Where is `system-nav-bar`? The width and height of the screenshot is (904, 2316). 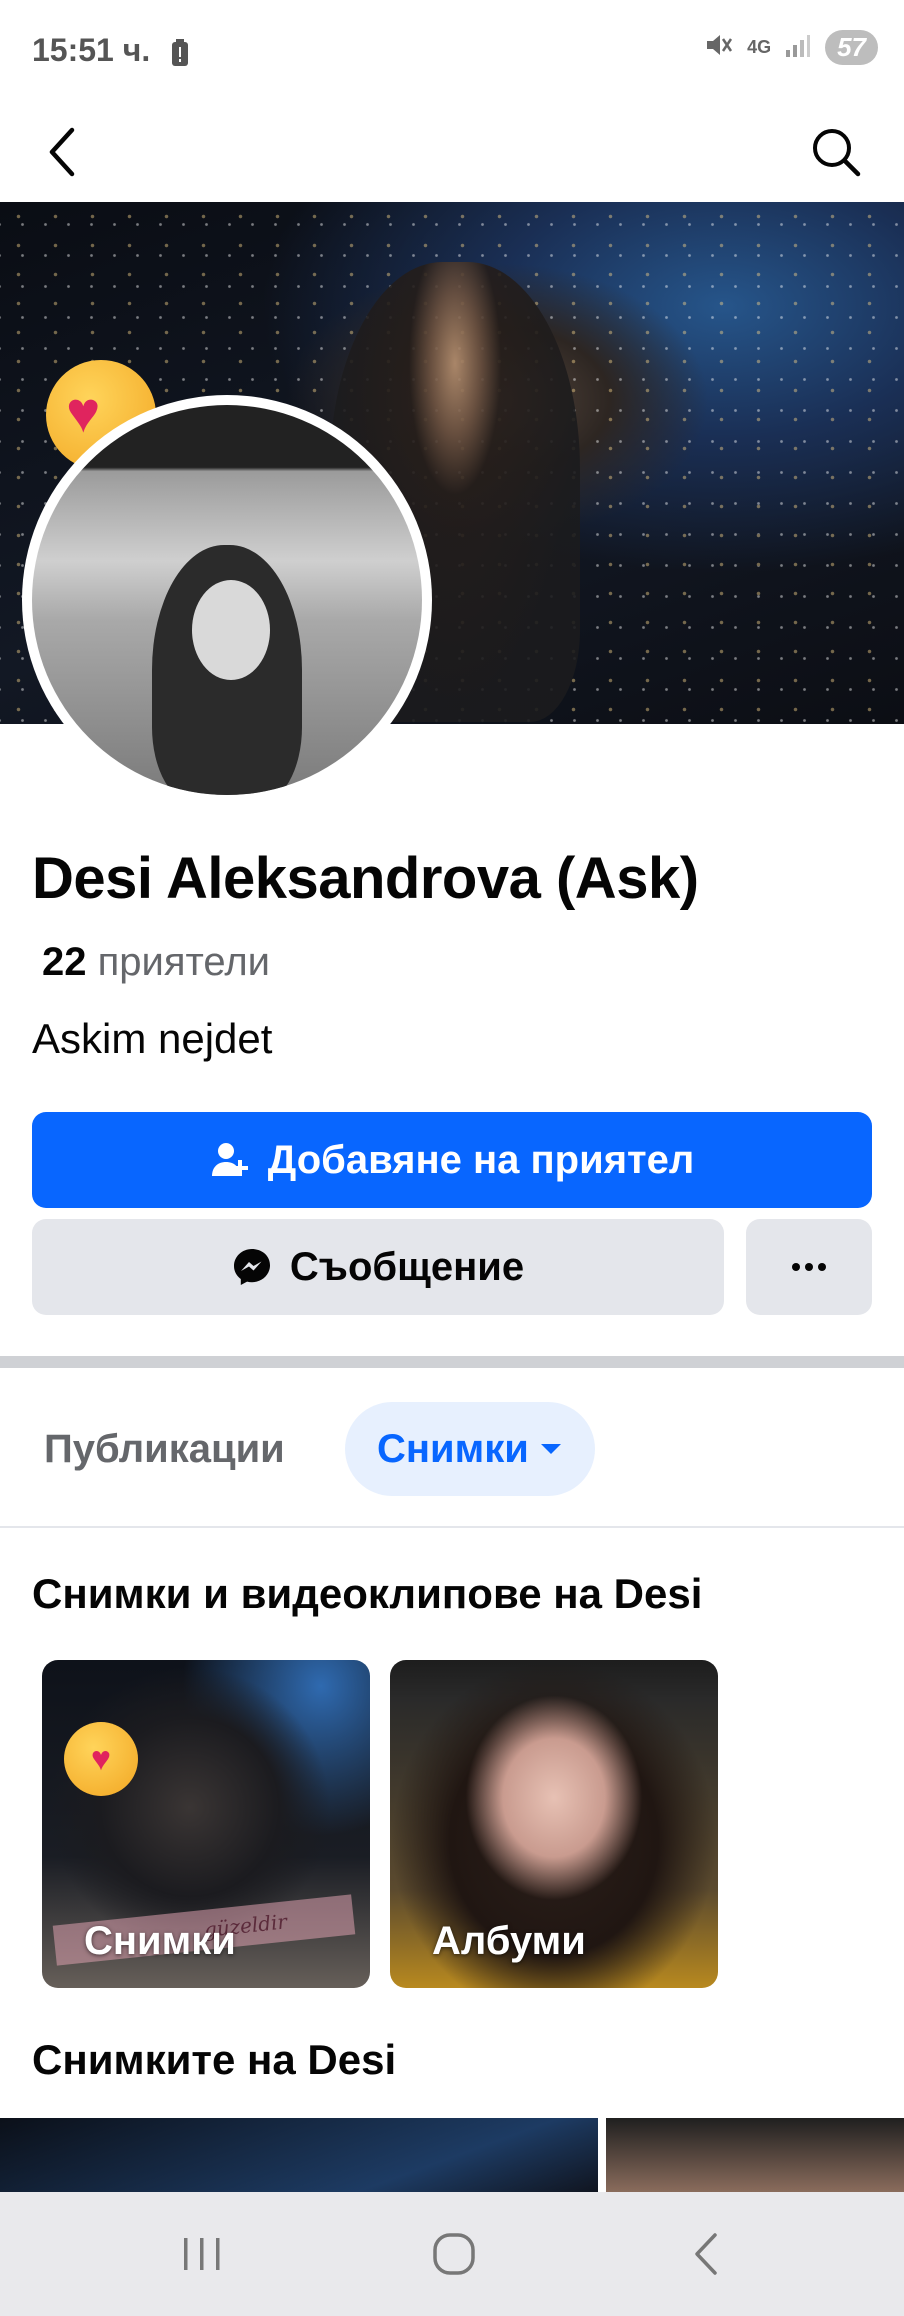 system-nav-bar is located at coordinates (452, 2254).